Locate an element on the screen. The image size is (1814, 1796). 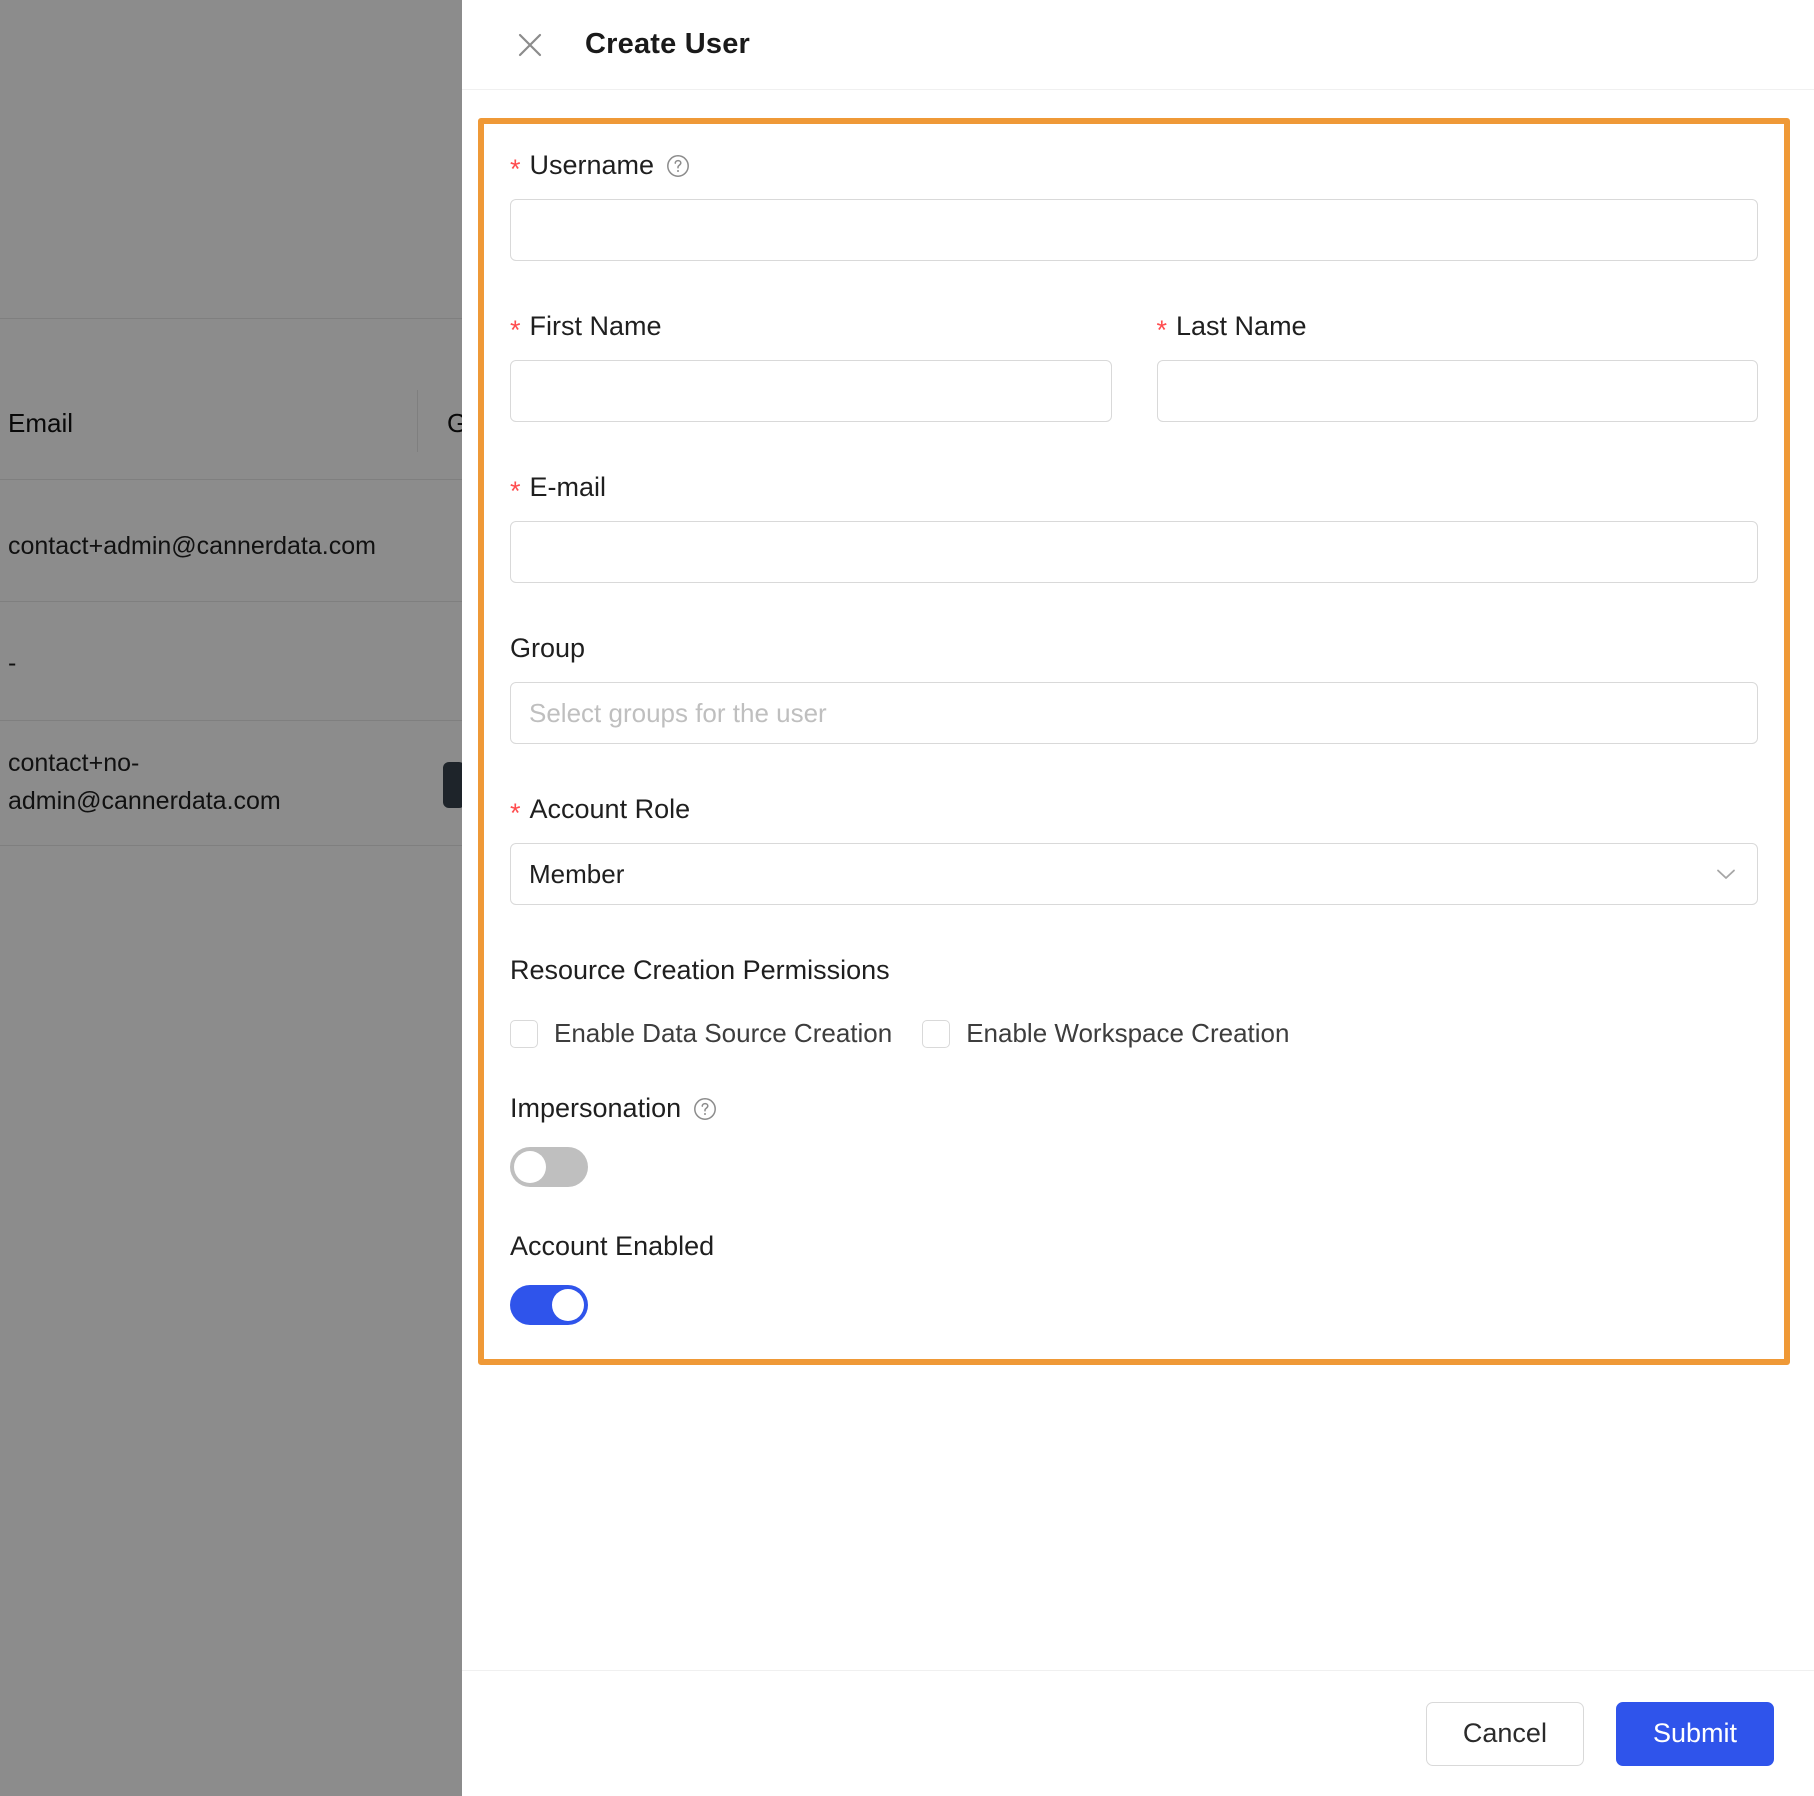
label-account-role: * Account Role is located at coordinates (1134, 810).